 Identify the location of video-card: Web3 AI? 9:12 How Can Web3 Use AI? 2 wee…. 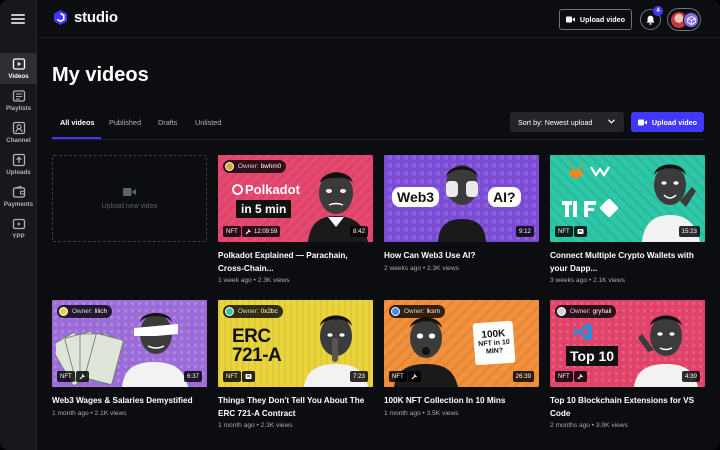
(461, 213).